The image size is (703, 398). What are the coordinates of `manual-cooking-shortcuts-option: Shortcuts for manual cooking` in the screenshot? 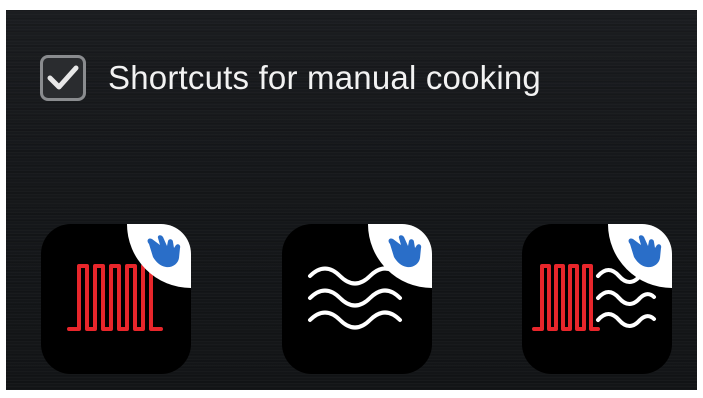 It's located at (290, 78).